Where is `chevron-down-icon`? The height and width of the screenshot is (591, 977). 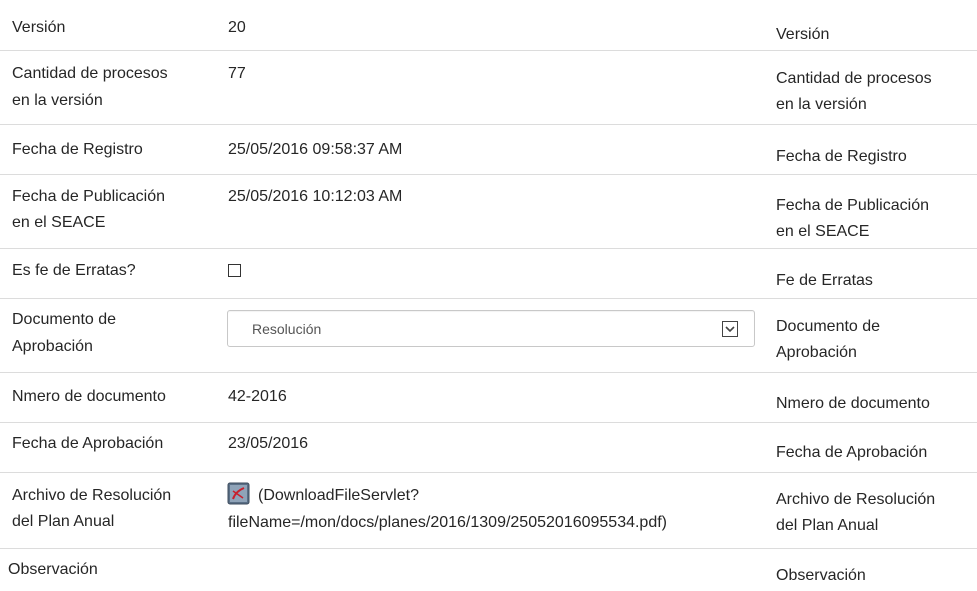
chevron-down-icon is located at coordinates (730, 329).